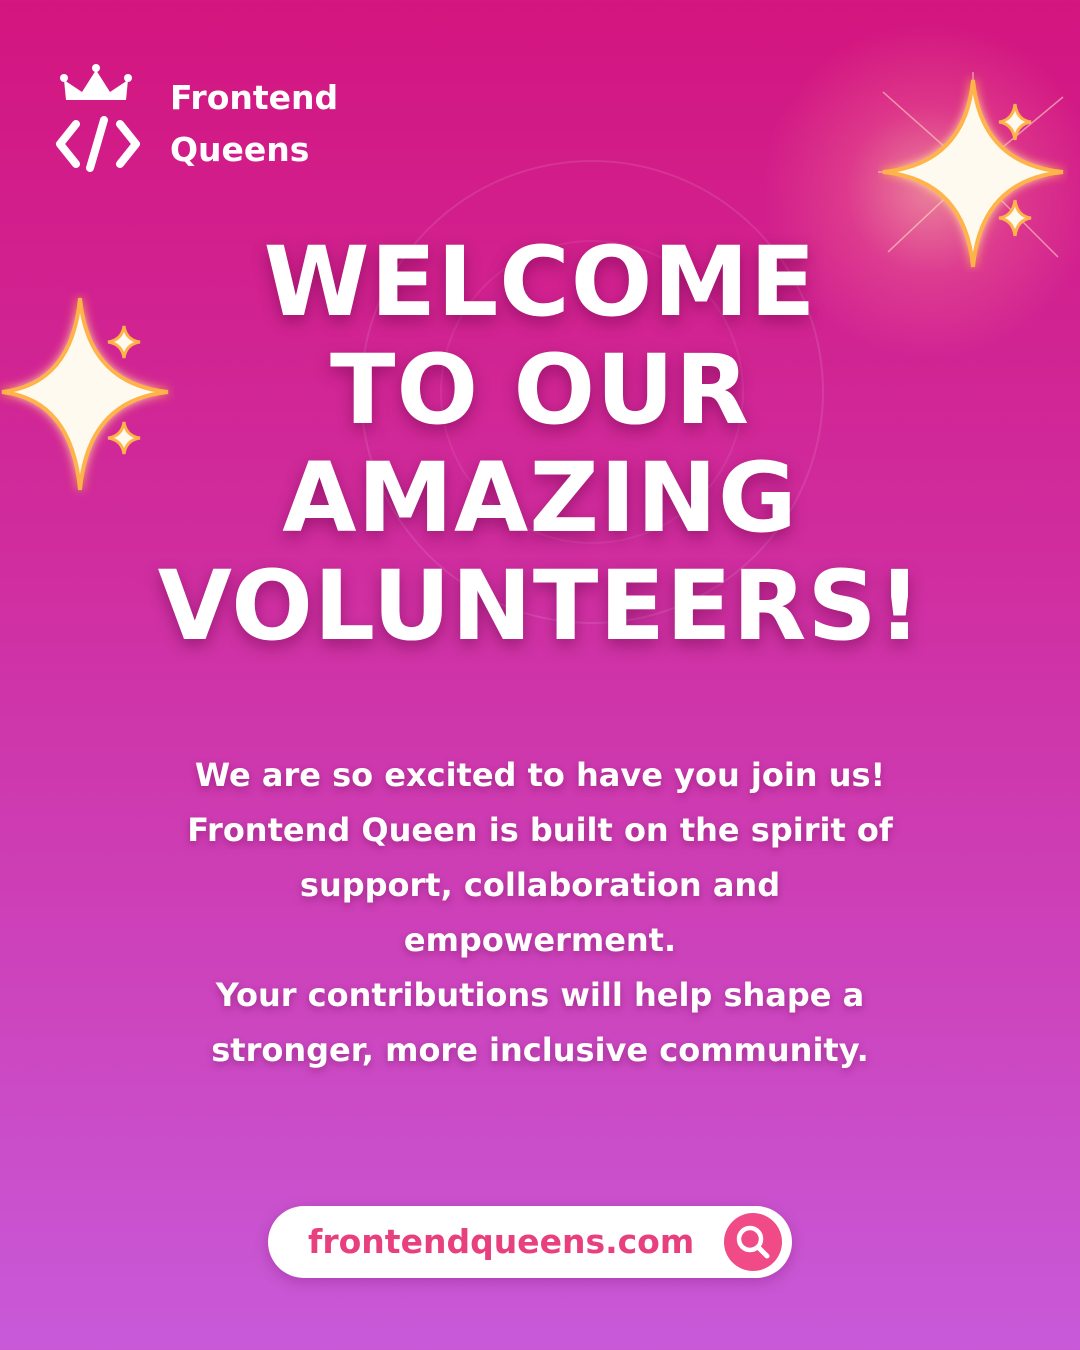  Describe the element at coordinates (540, 606) in the screenshot. I see `headline-line4: VOLUNTEERS!` at that location.